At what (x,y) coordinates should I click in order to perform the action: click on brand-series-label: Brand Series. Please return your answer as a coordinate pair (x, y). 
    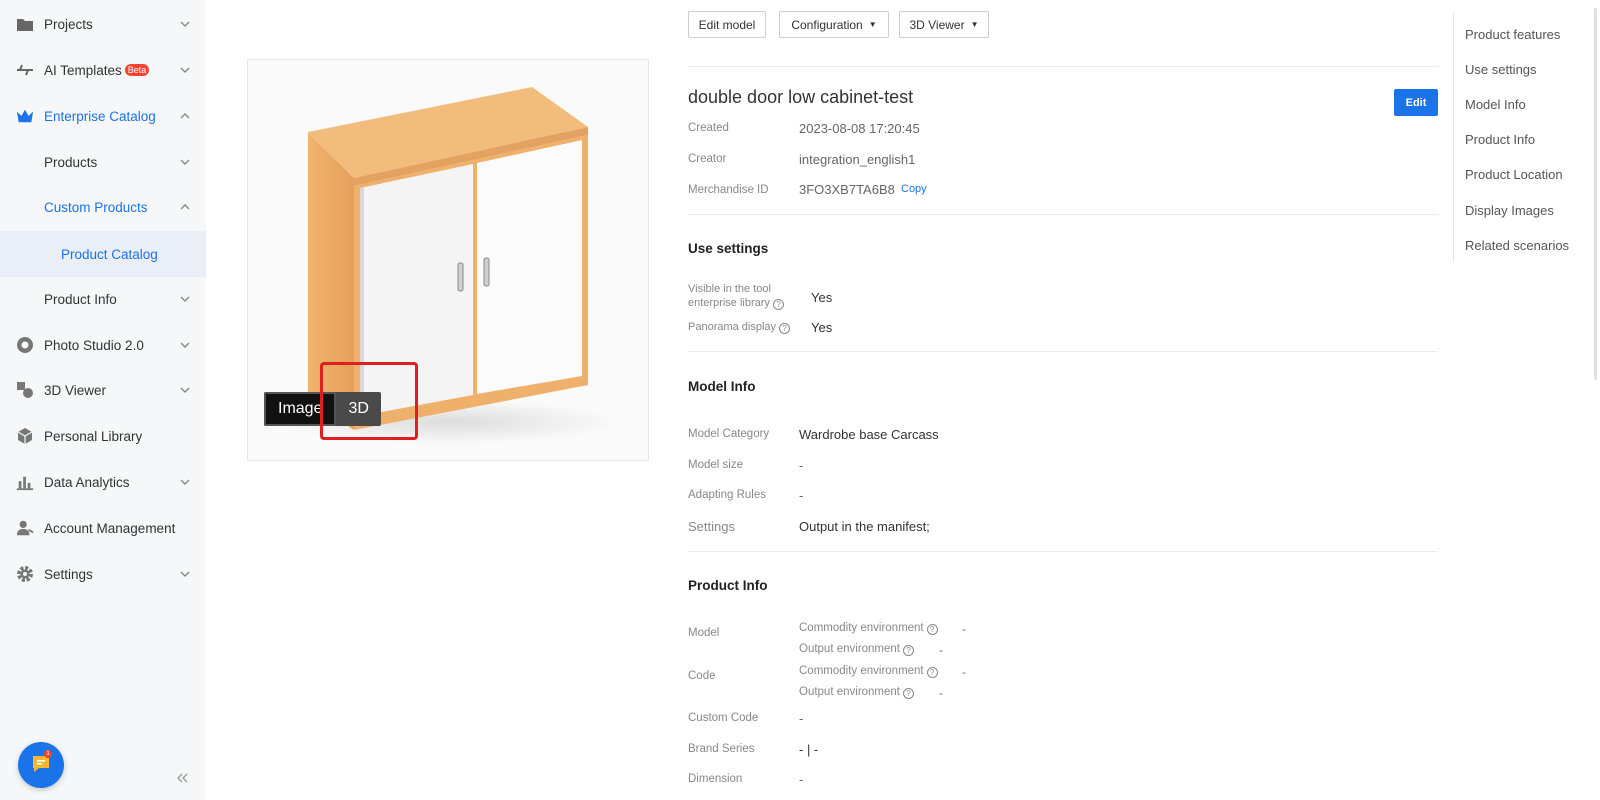
    Looking at the image, I should click on (721, 749).